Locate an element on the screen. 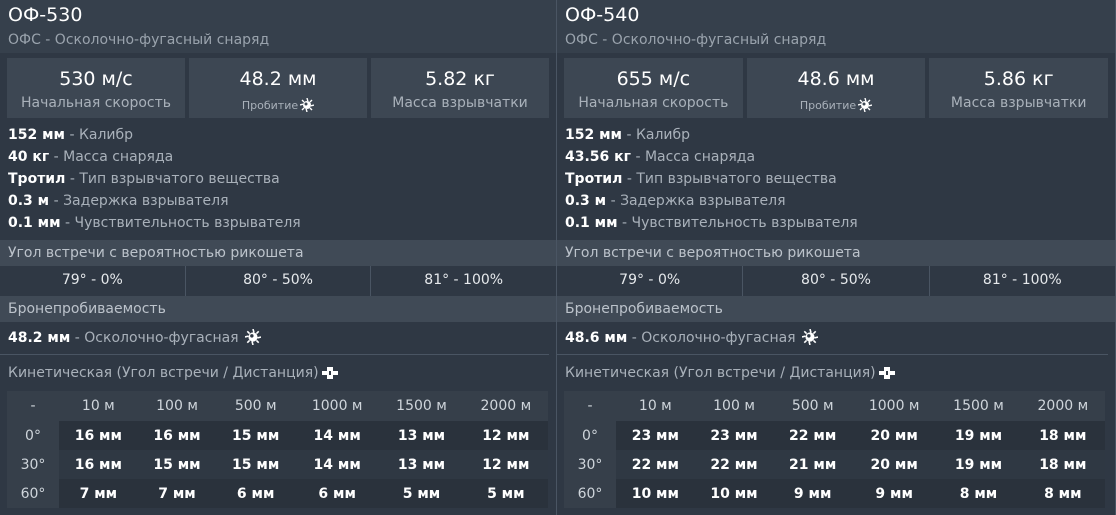 The height and width of the screenshot is (515, 1116). property-value: Тротил is located at coordinates (594, 179).